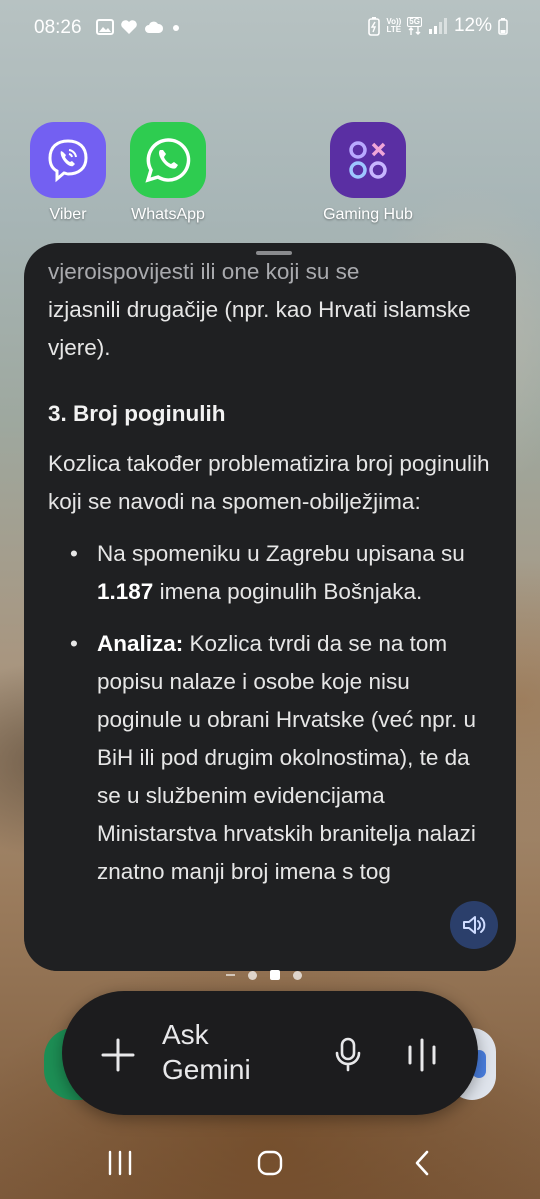 This screenshot has width=540, height=1199. Describe the element at coordinates (137, 413) in the screenshot. I see `section-heading: 3. Broj poginulih` at that location.